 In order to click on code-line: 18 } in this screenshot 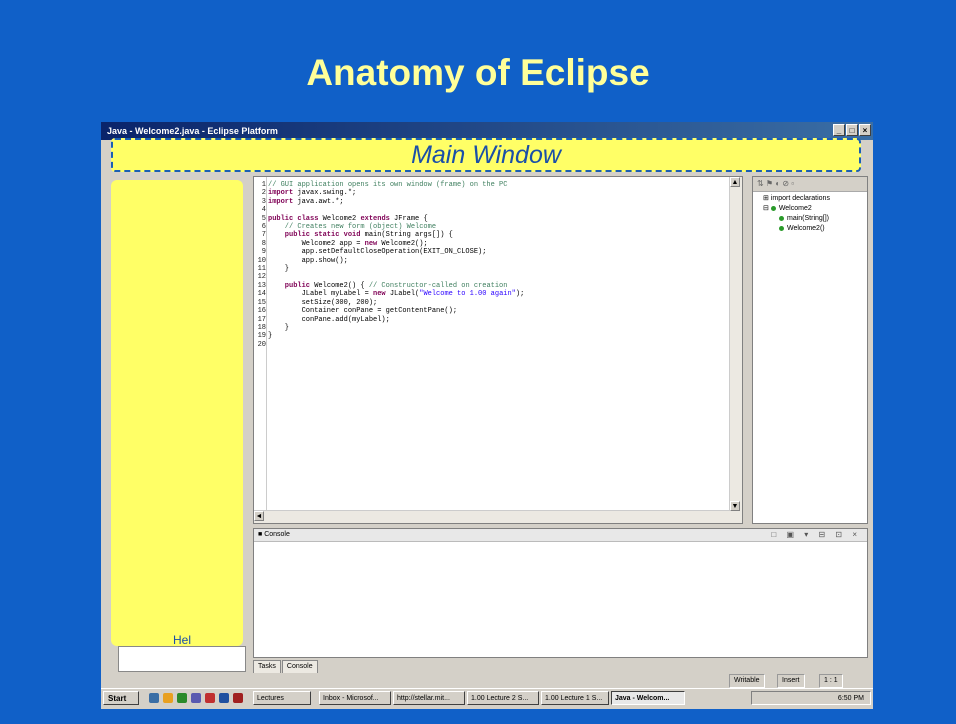, I will do `click(390, 328)`.